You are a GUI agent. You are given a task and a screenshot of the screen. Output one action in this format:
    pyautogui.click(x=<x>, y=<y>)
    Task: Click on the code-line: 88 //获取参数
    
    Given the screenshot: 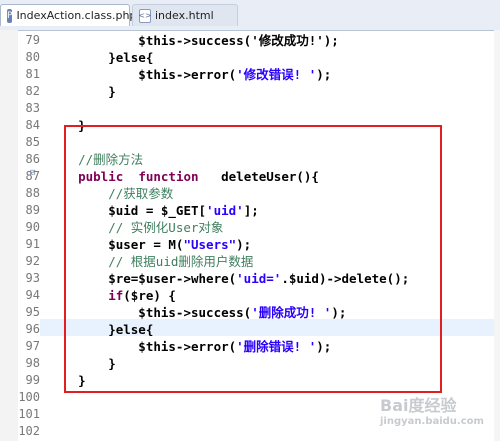 What is the action you would take?
    pyautogui.click(x=250, y=193)
    